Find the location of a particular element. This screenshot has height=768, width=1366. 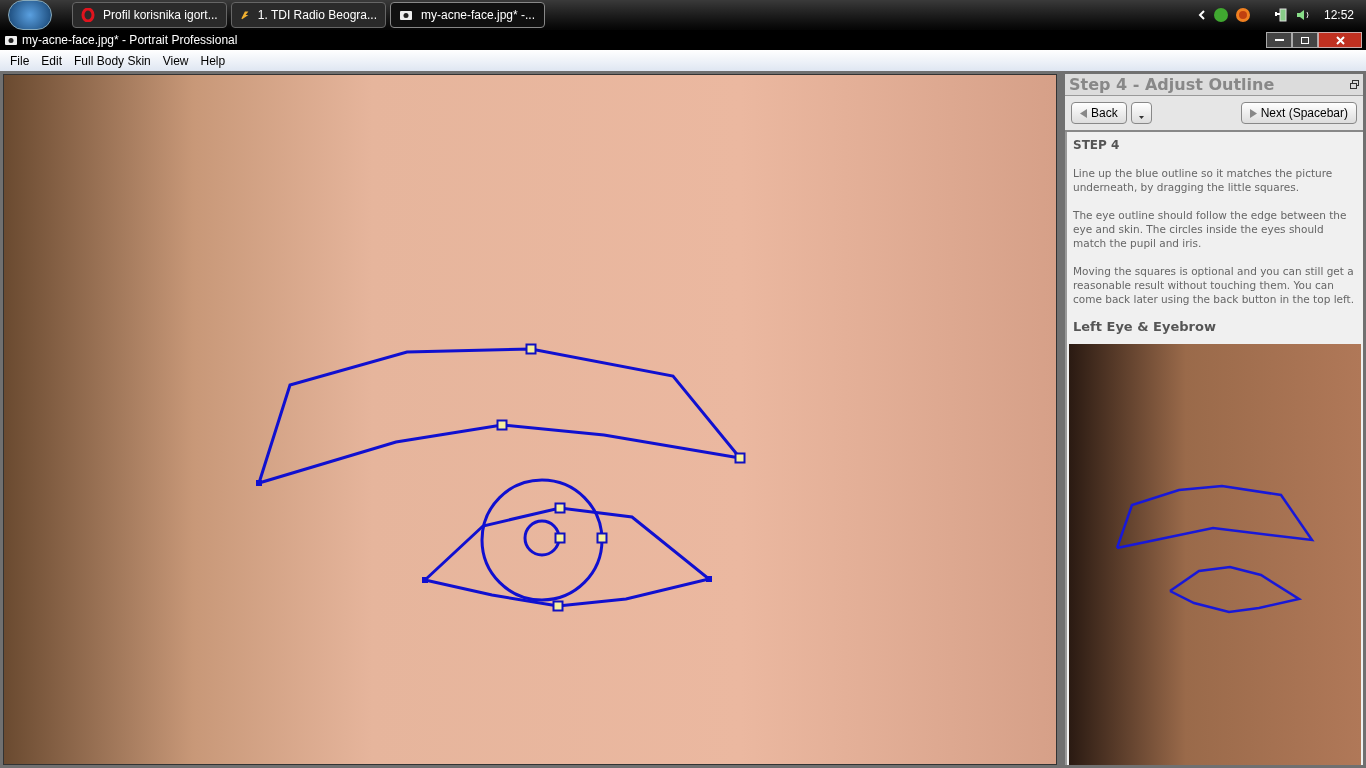

restore-button is located at coordinates (1305, 40).